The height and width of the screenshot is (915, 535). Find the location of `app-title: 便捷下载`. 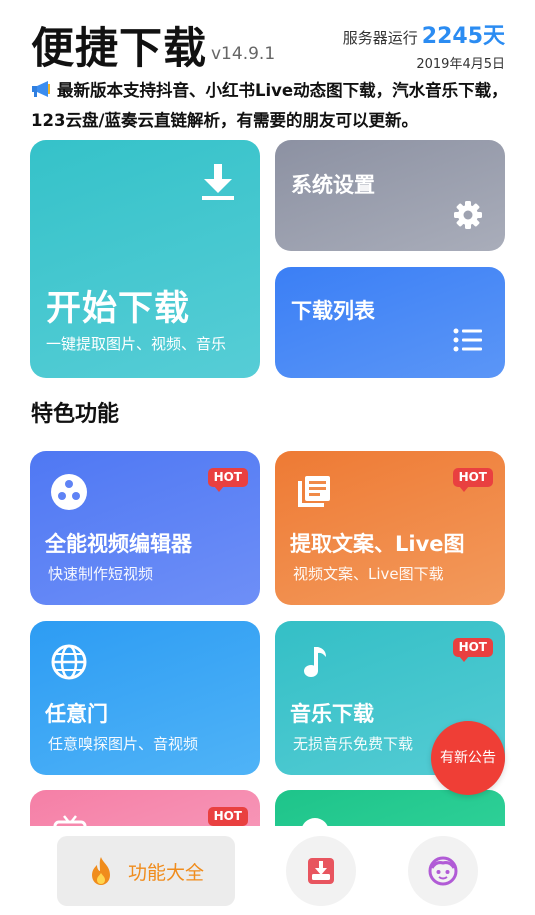

app-title: 便捷下载 is located at coordinates (119, 49).